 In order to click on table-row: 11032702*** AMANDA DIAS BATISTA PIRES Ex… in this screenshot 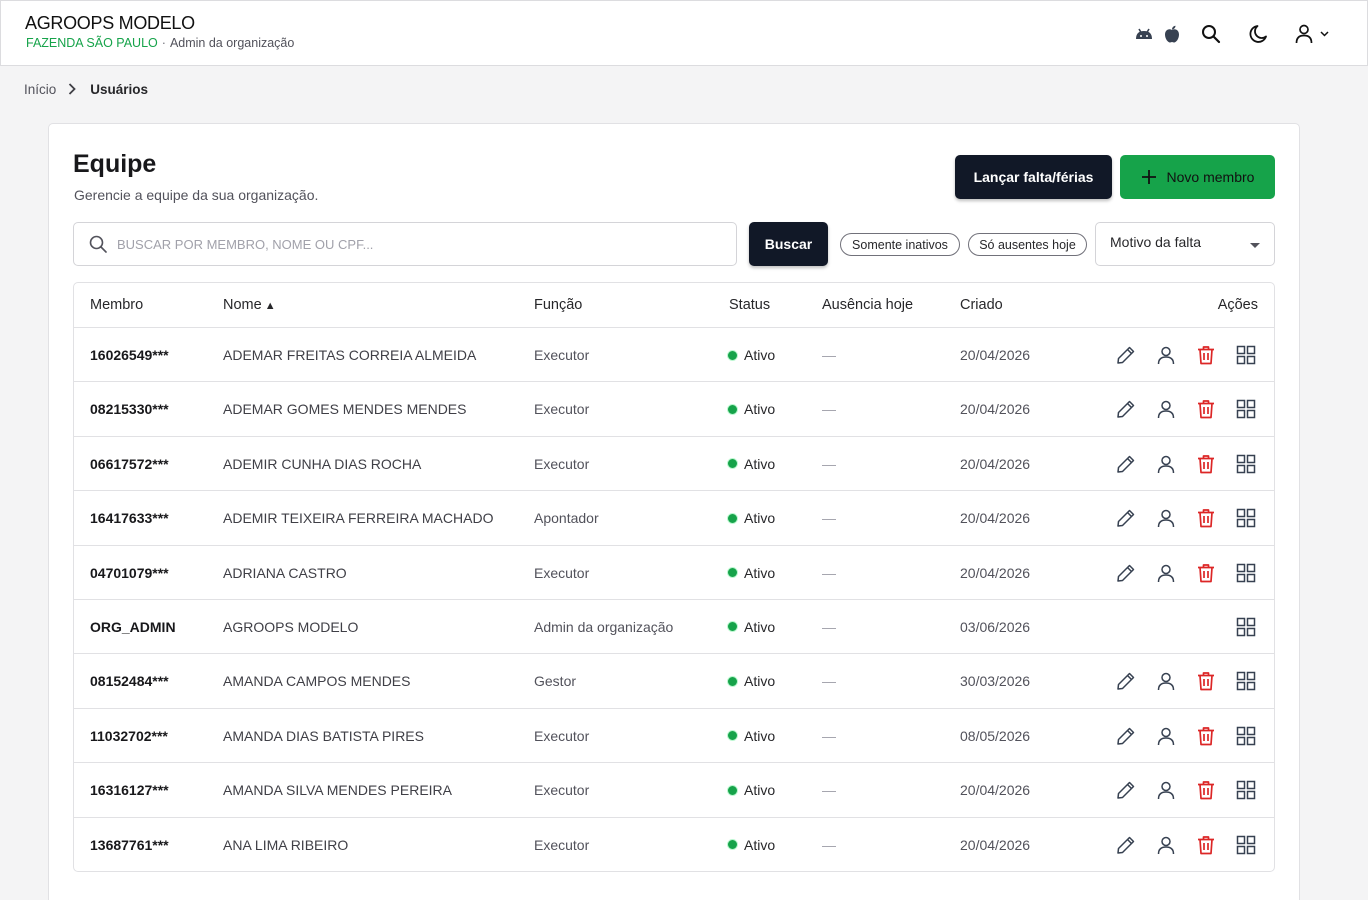, I will do `click(674, 736)`.